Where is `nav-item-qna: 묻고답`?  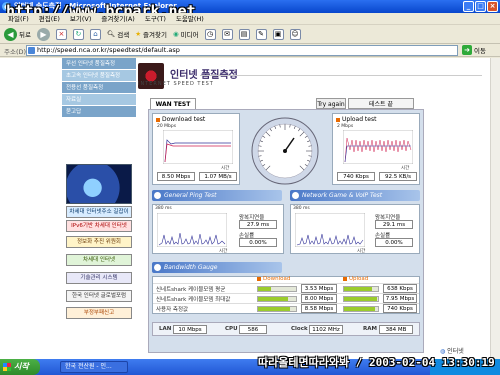 nav-item-qna: 묻고답 is located at coordinates (99, 112).